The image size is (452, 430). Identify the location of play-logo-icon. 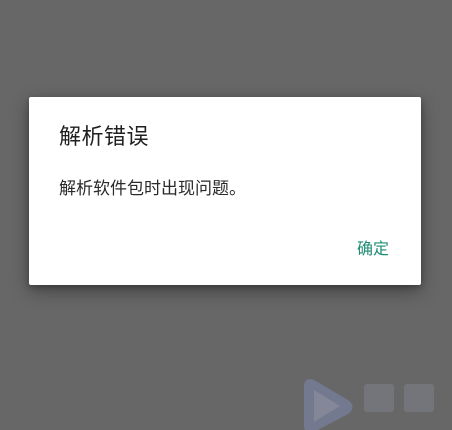
(369, 404).